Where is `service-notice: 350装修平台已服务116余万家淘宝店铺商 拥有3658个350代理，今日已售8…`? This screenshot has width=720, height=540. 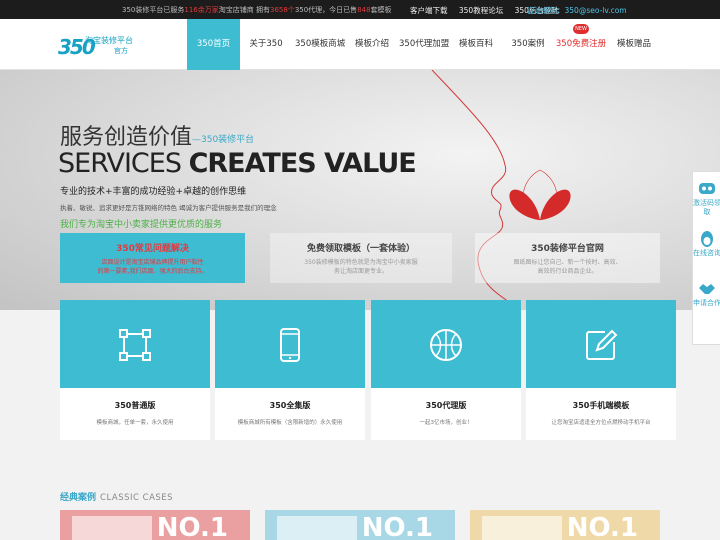
service-notice: 350装修平台已服务116余万家淘宝店铺商 拥有3658个350代理，今日已售8… is located at coordinates (257, 10).